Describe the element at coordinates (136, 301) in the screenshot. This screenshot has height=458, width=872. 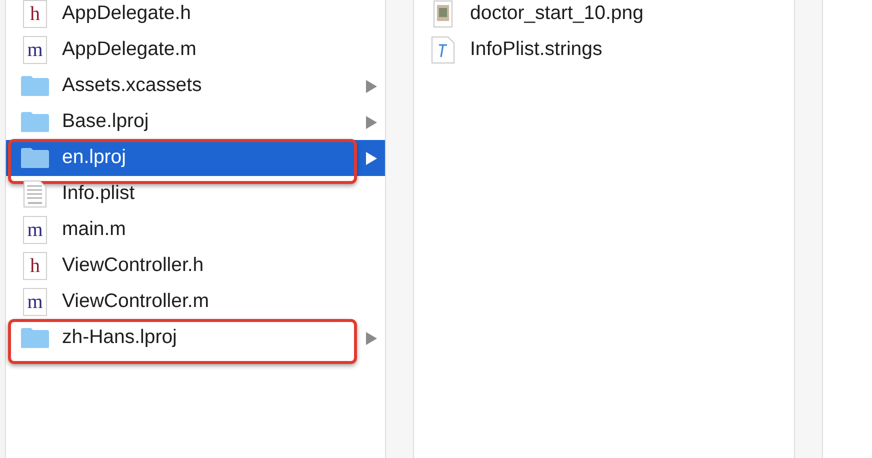
I see `file-name: ViewController.m` at that location.